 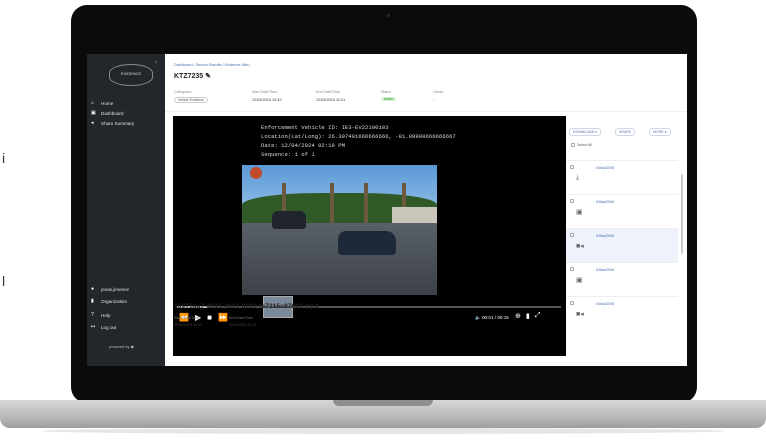 I want to click on sidebar-item-home: ⌂ Home, so click(x=102, y=103).